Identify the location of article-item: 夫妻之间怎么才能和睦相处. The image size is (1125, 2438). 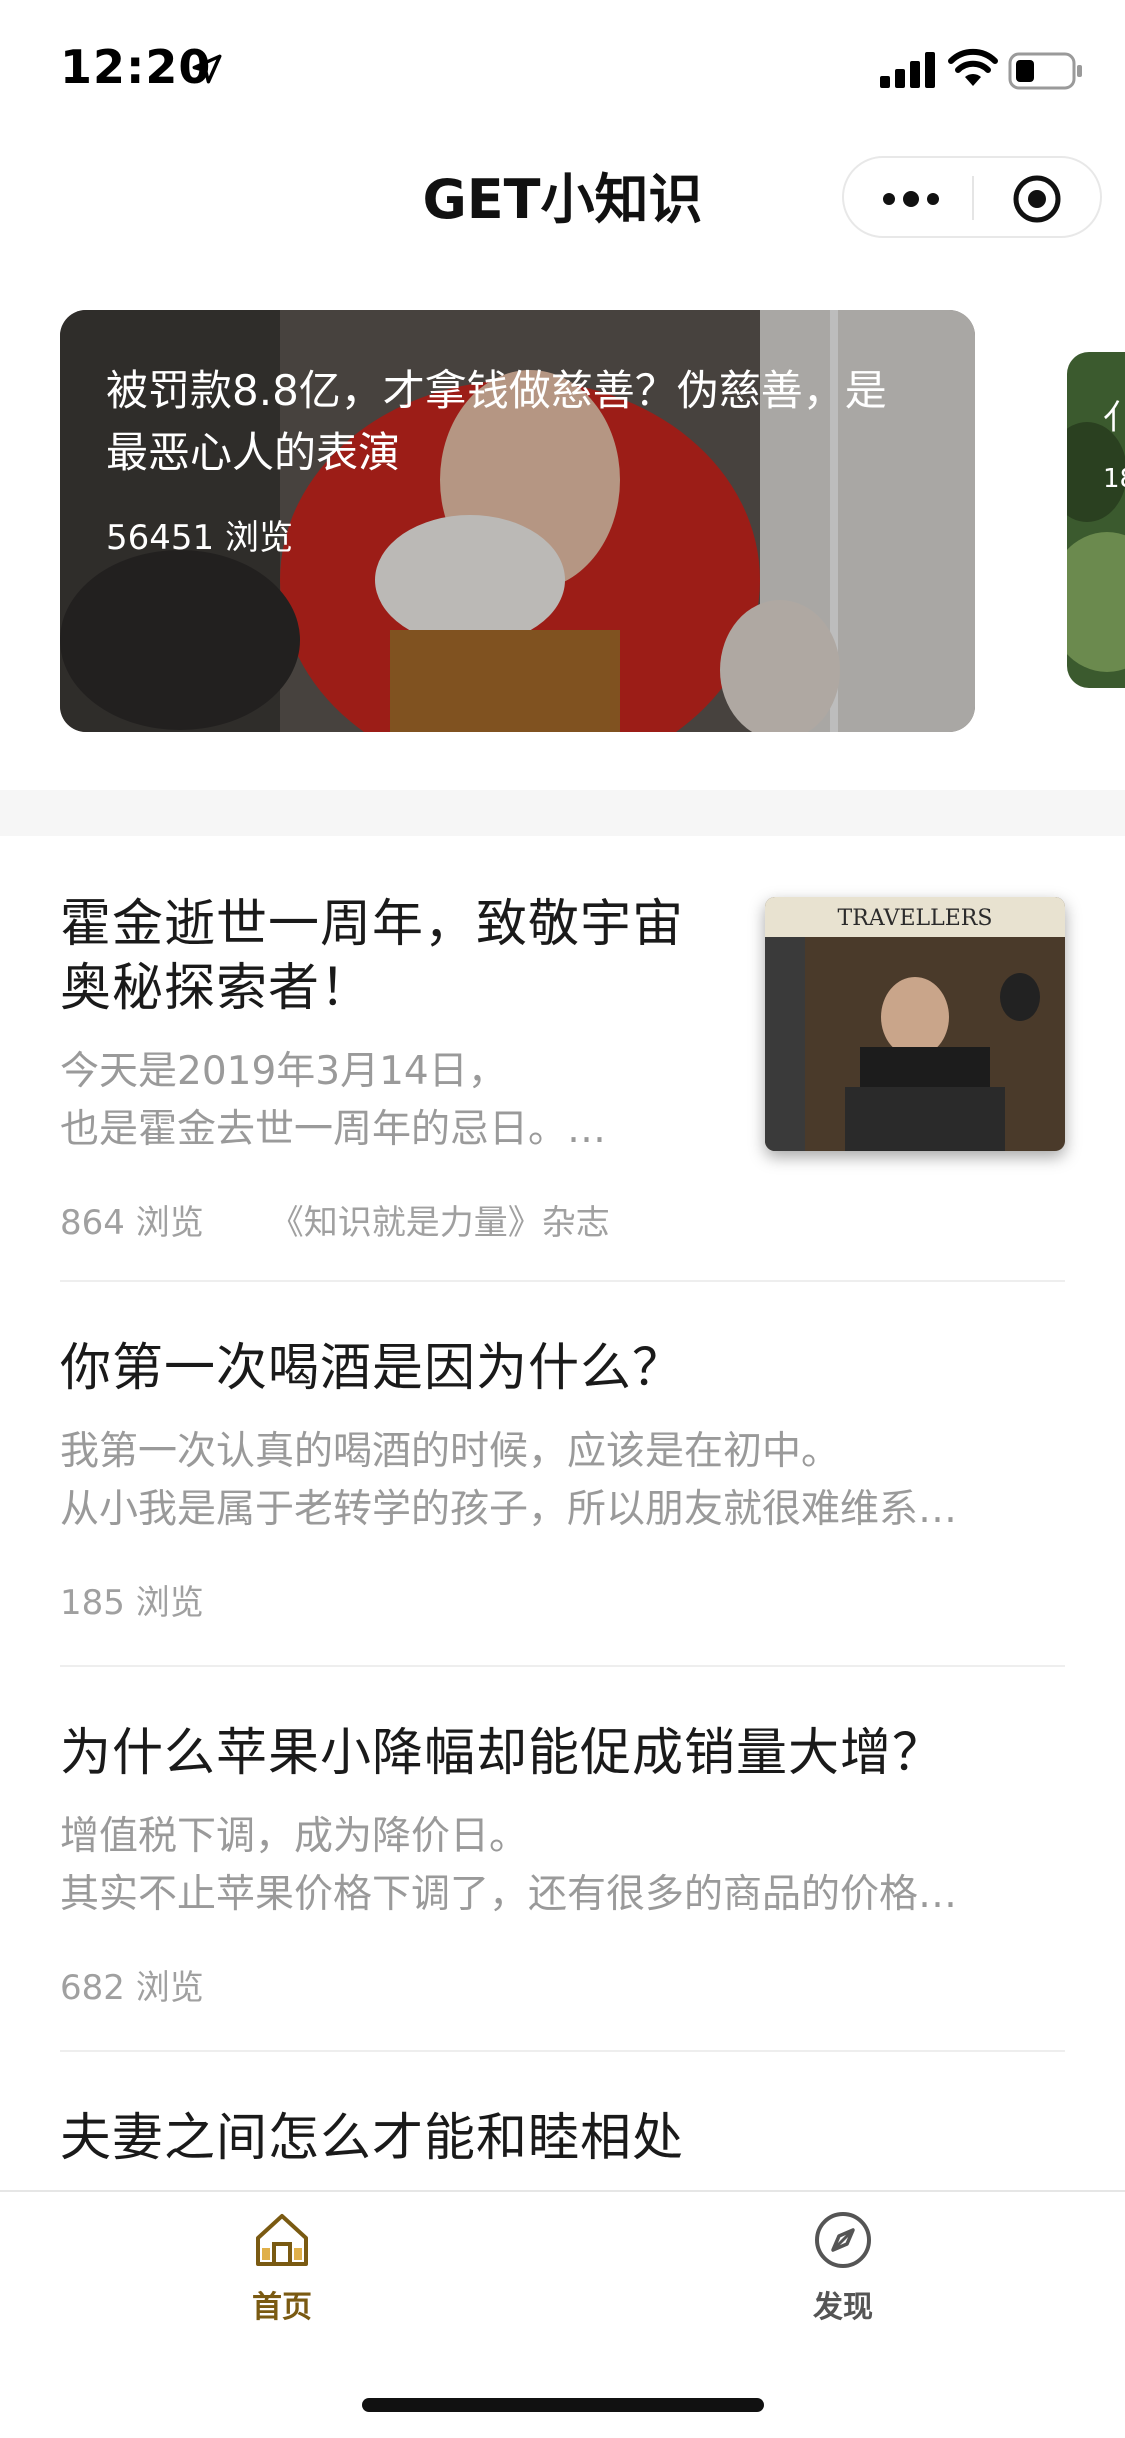
(562, 2139).